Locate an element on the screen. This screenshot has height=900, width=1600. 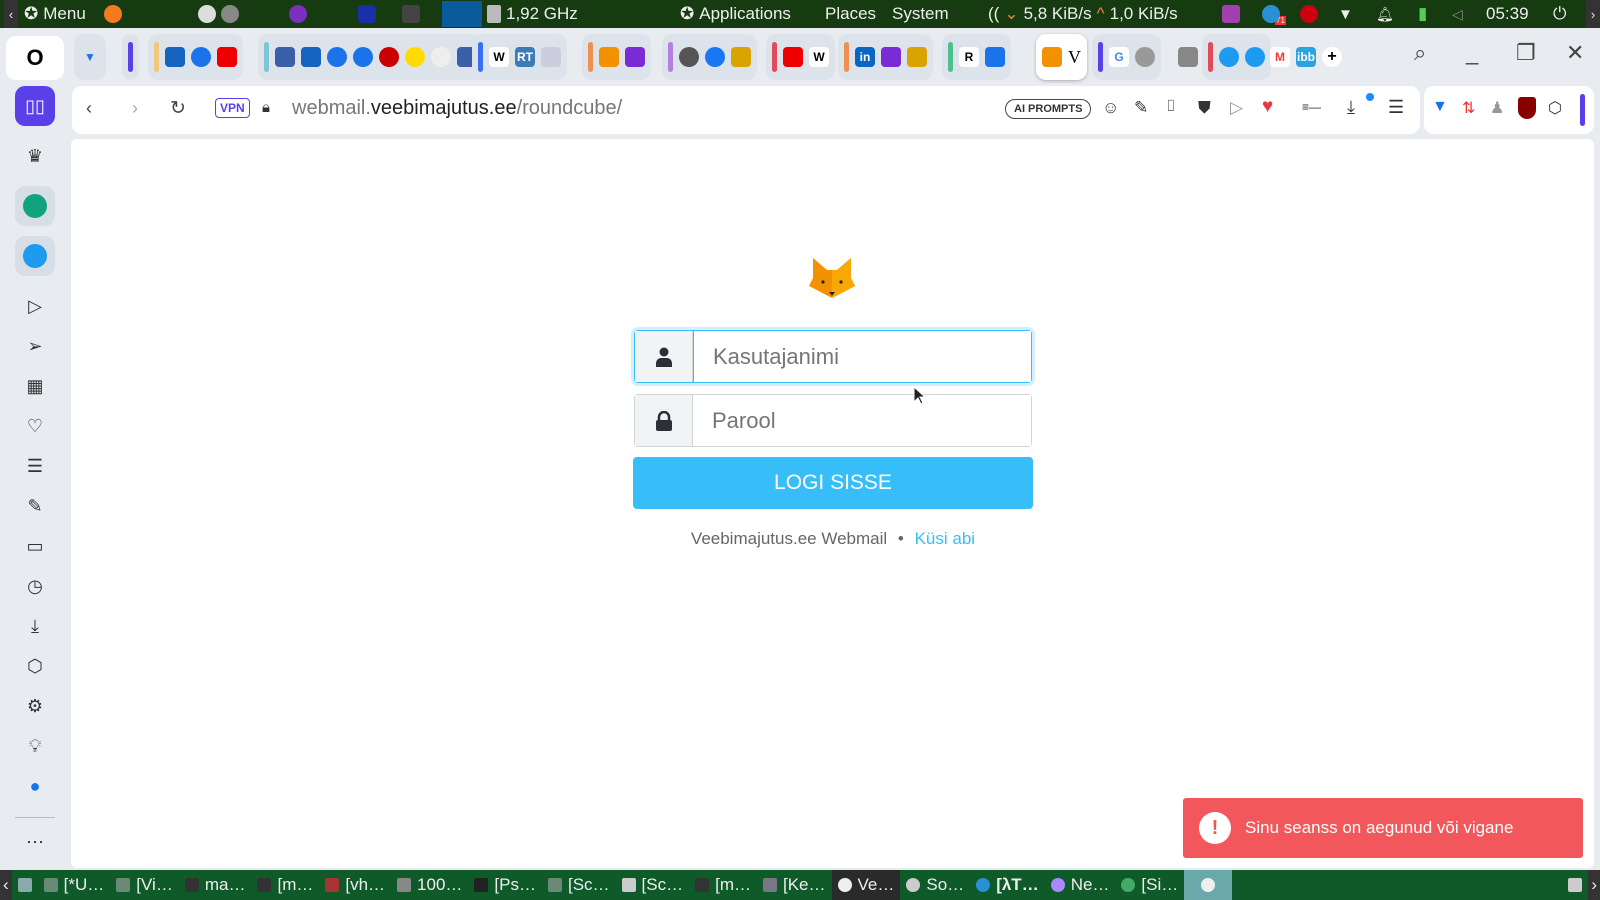
spy-icon: ♟ is located at coordinates (1497, 108).